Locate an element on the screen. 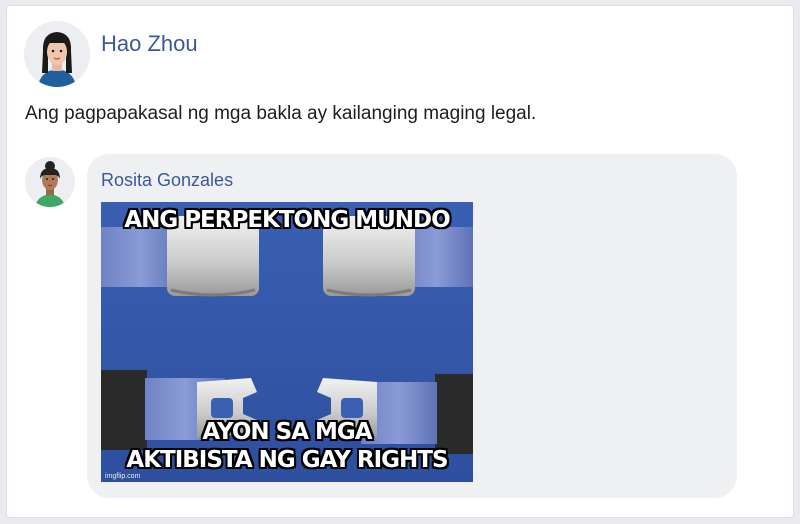  meme-bottom-line-1: AYON SA MGA is located at coordinates (287, 432).